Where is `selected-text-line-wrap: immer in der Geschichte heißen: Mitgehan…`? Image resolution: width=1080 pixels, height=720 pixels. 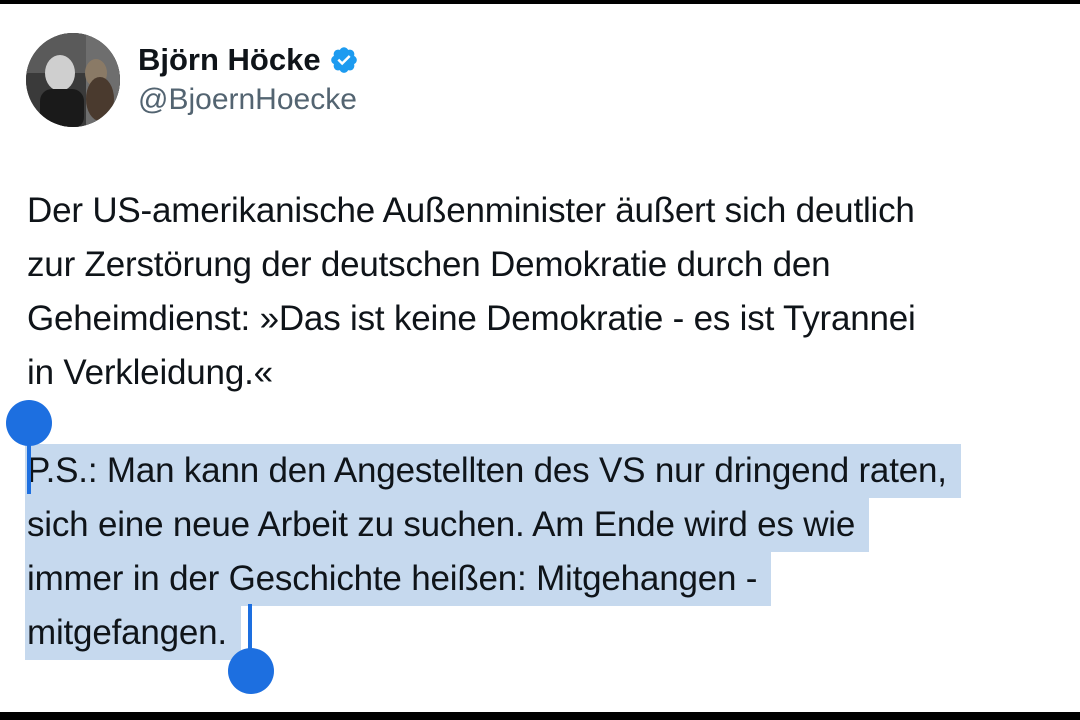
selected-text-line-wrap: immer in der Geschichte heißen: Mitgehan… is located at coordinates (541, 579).